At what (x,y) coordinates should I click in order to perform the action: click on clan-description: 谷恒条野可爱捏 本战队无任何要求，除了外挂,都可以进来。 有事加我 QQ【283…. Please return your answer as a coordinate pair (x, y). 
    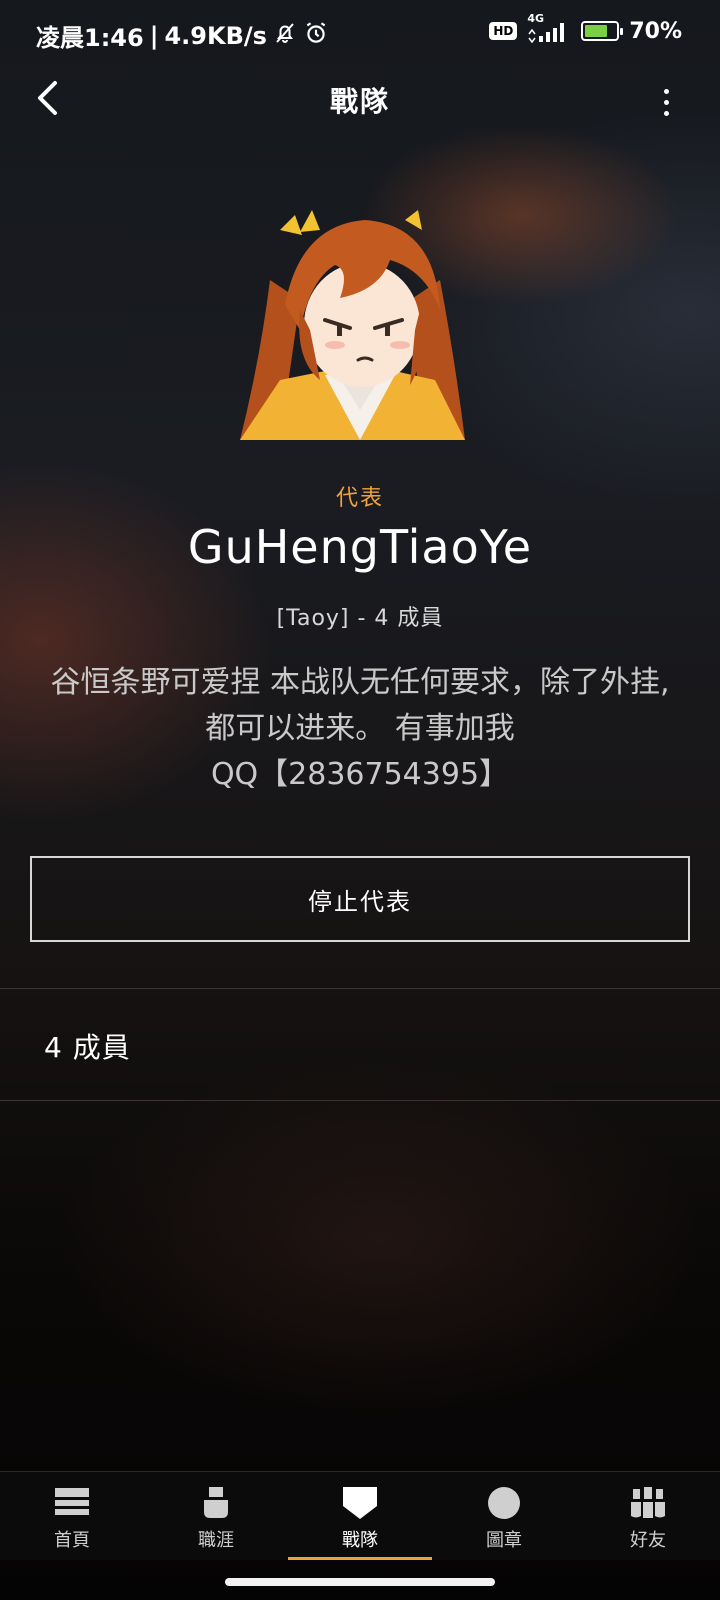
    Looking at the image, I should click on (360, 728).